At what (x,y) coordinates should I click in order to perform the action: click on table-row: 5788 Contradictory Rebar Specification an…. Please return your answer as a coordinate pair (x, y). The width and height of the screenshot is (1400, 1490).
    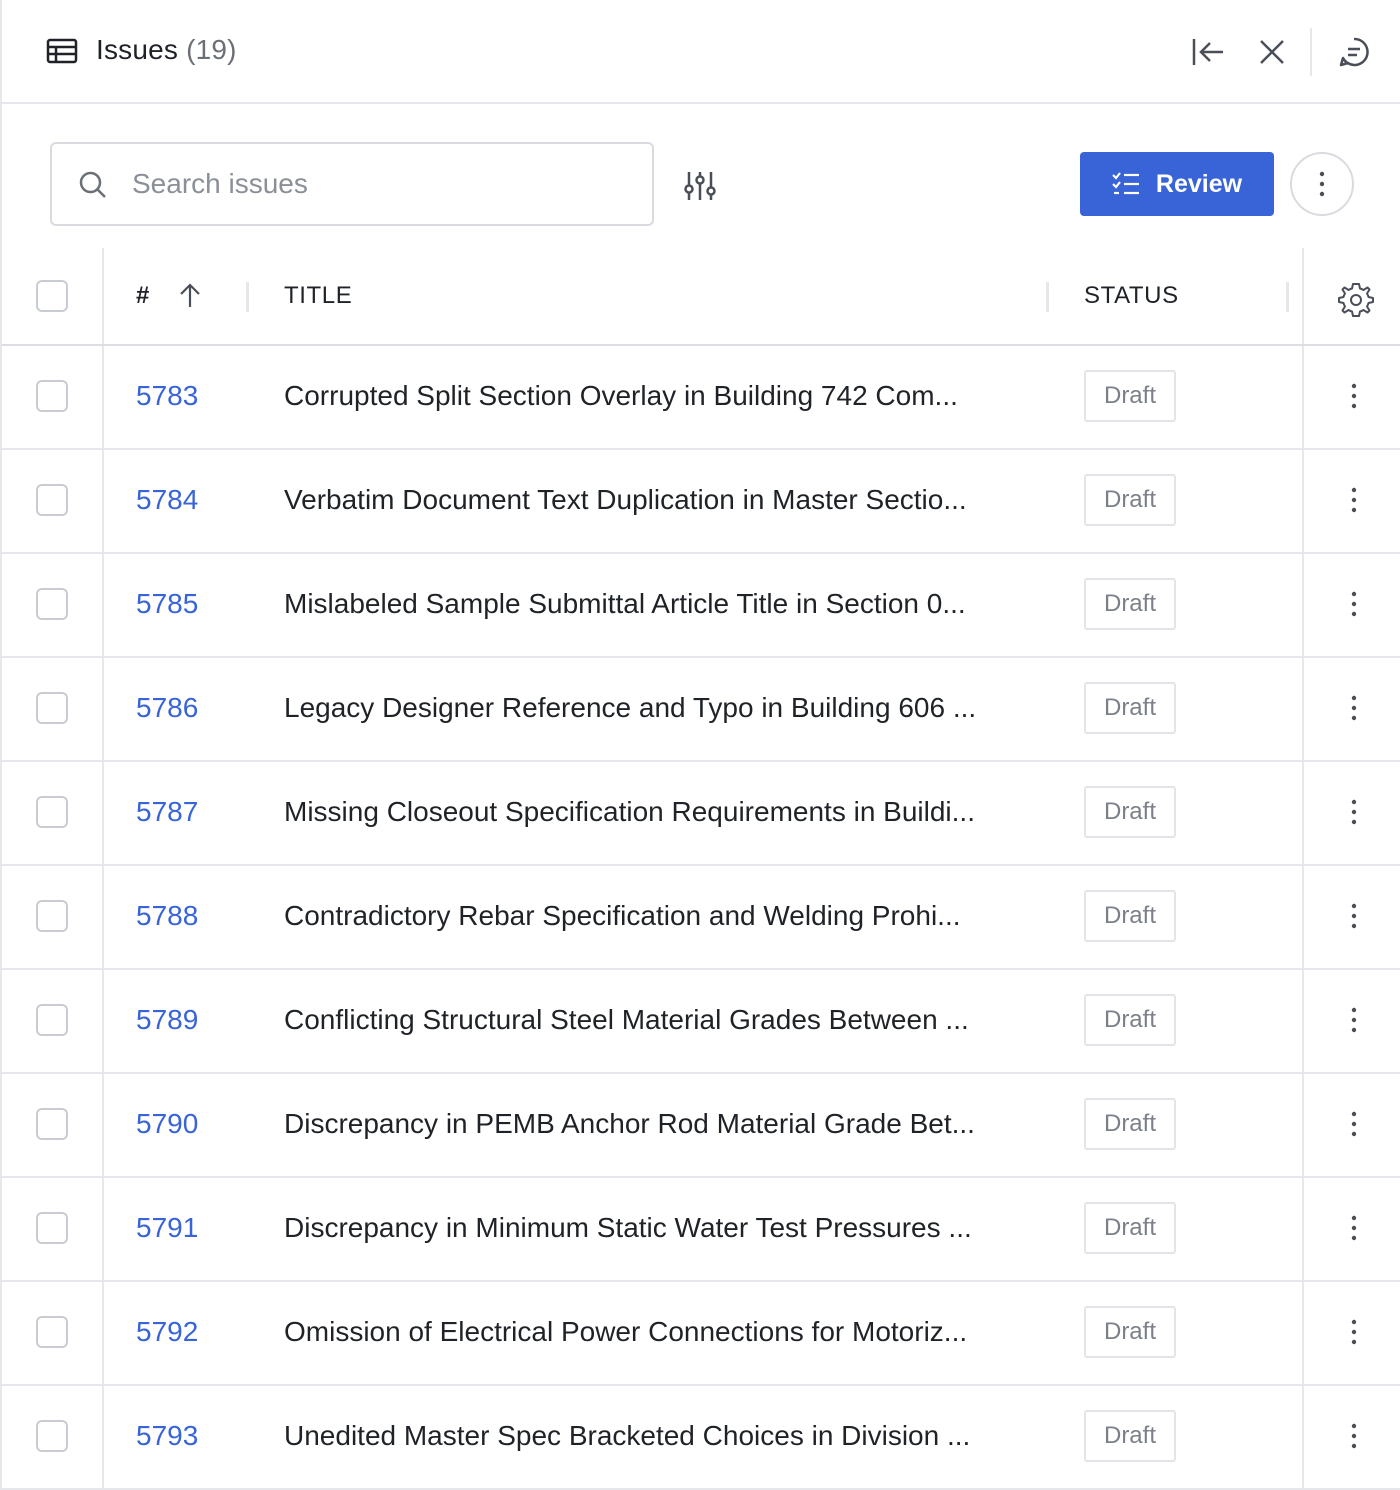
    Looking at the image, I should click on (701, 918).